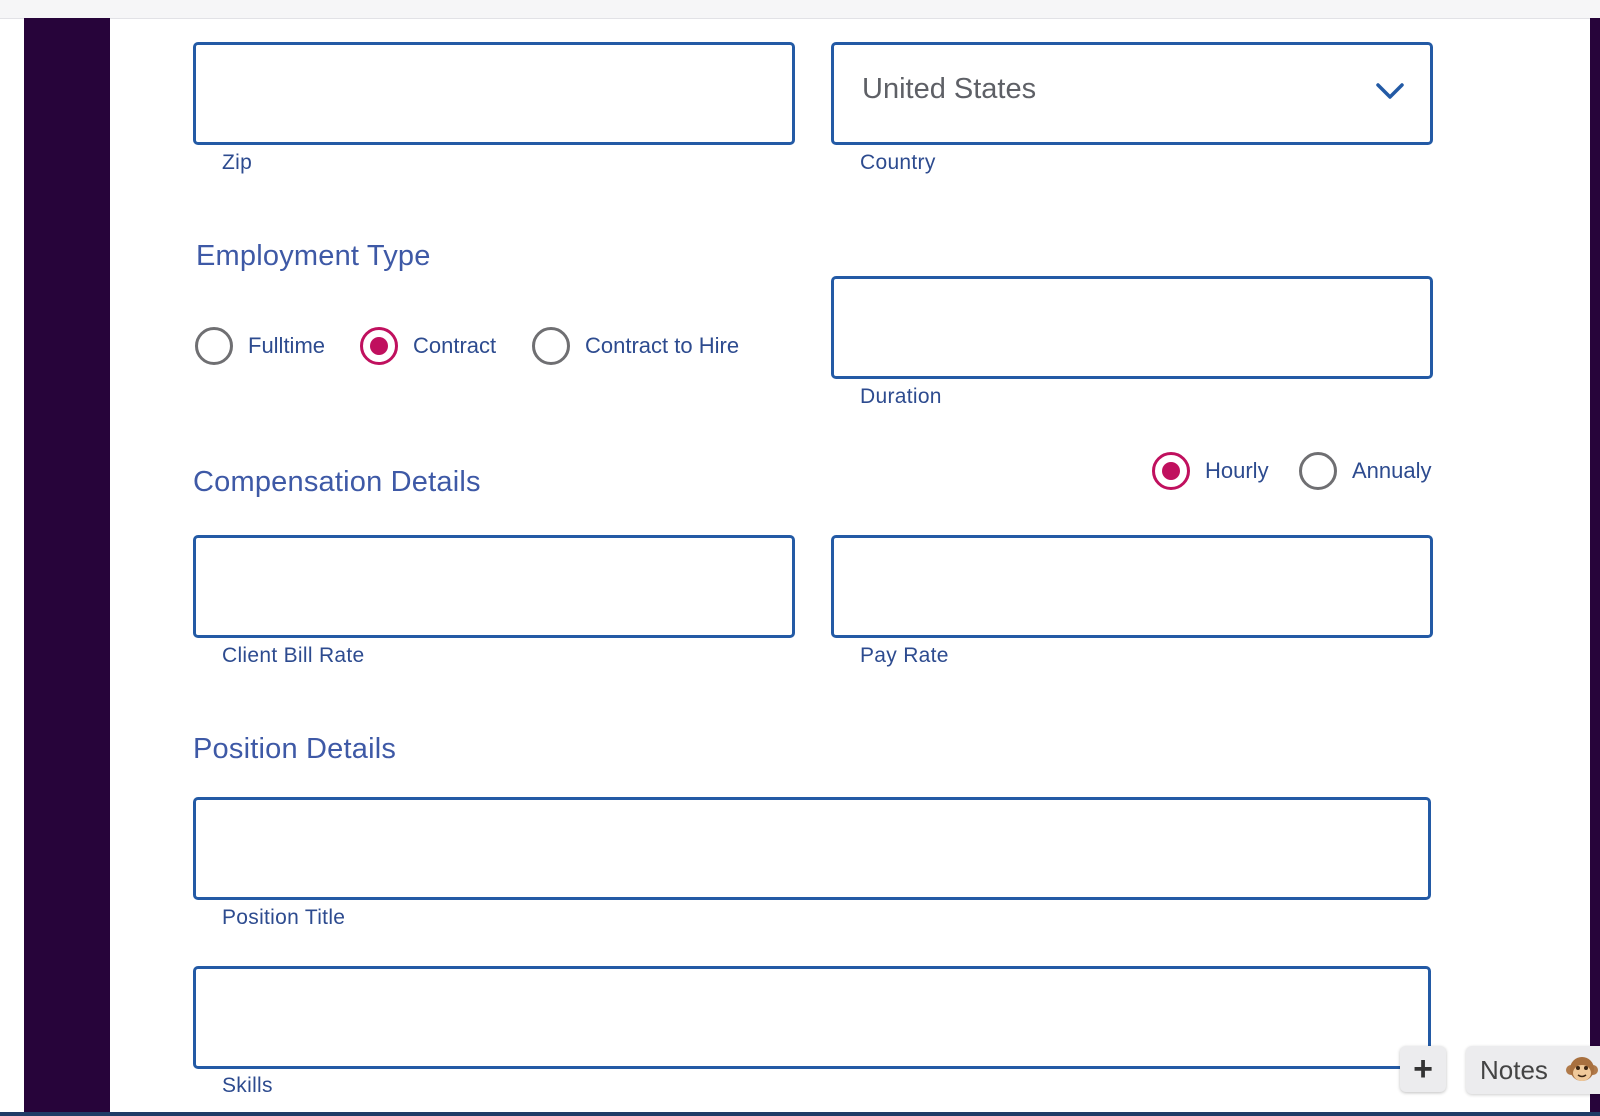 The height and width of the screenshot is (1116, 1600). I want to click on country-select: United States, so click(1132, 93).